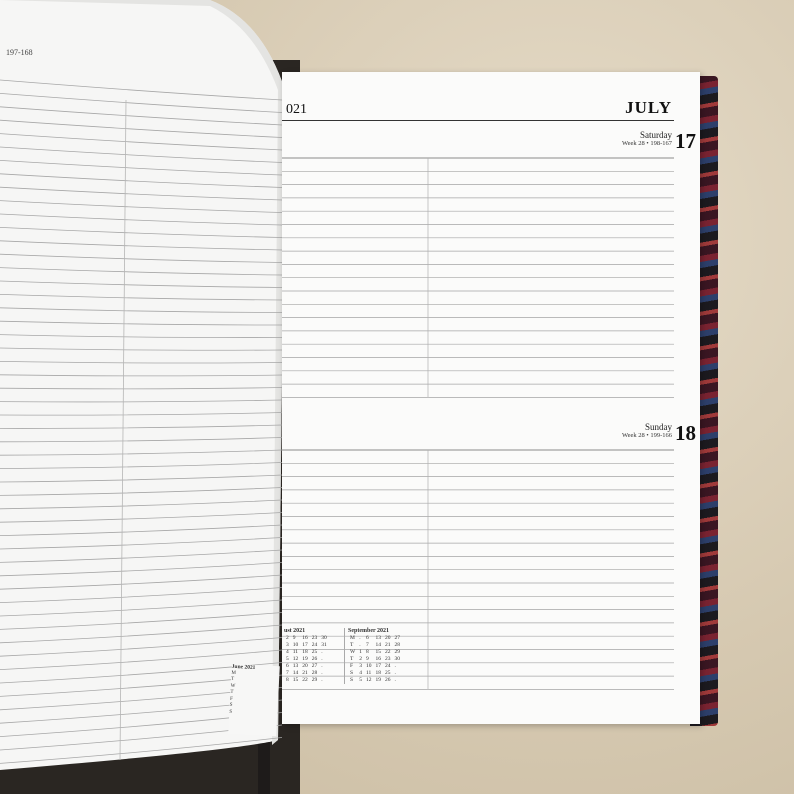 This screenshot has width=794, height=794. I want to click on calendar-row: T. 7 14 21 28, so click(375, 645).